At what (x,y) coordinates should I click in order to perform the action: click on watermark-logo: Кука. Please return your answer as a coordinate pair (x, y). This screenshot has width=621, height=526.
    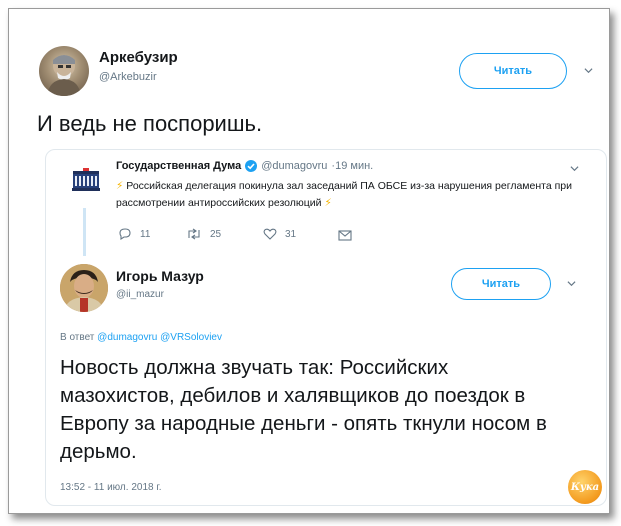
    Looking at the image, I should click on (585, 487).